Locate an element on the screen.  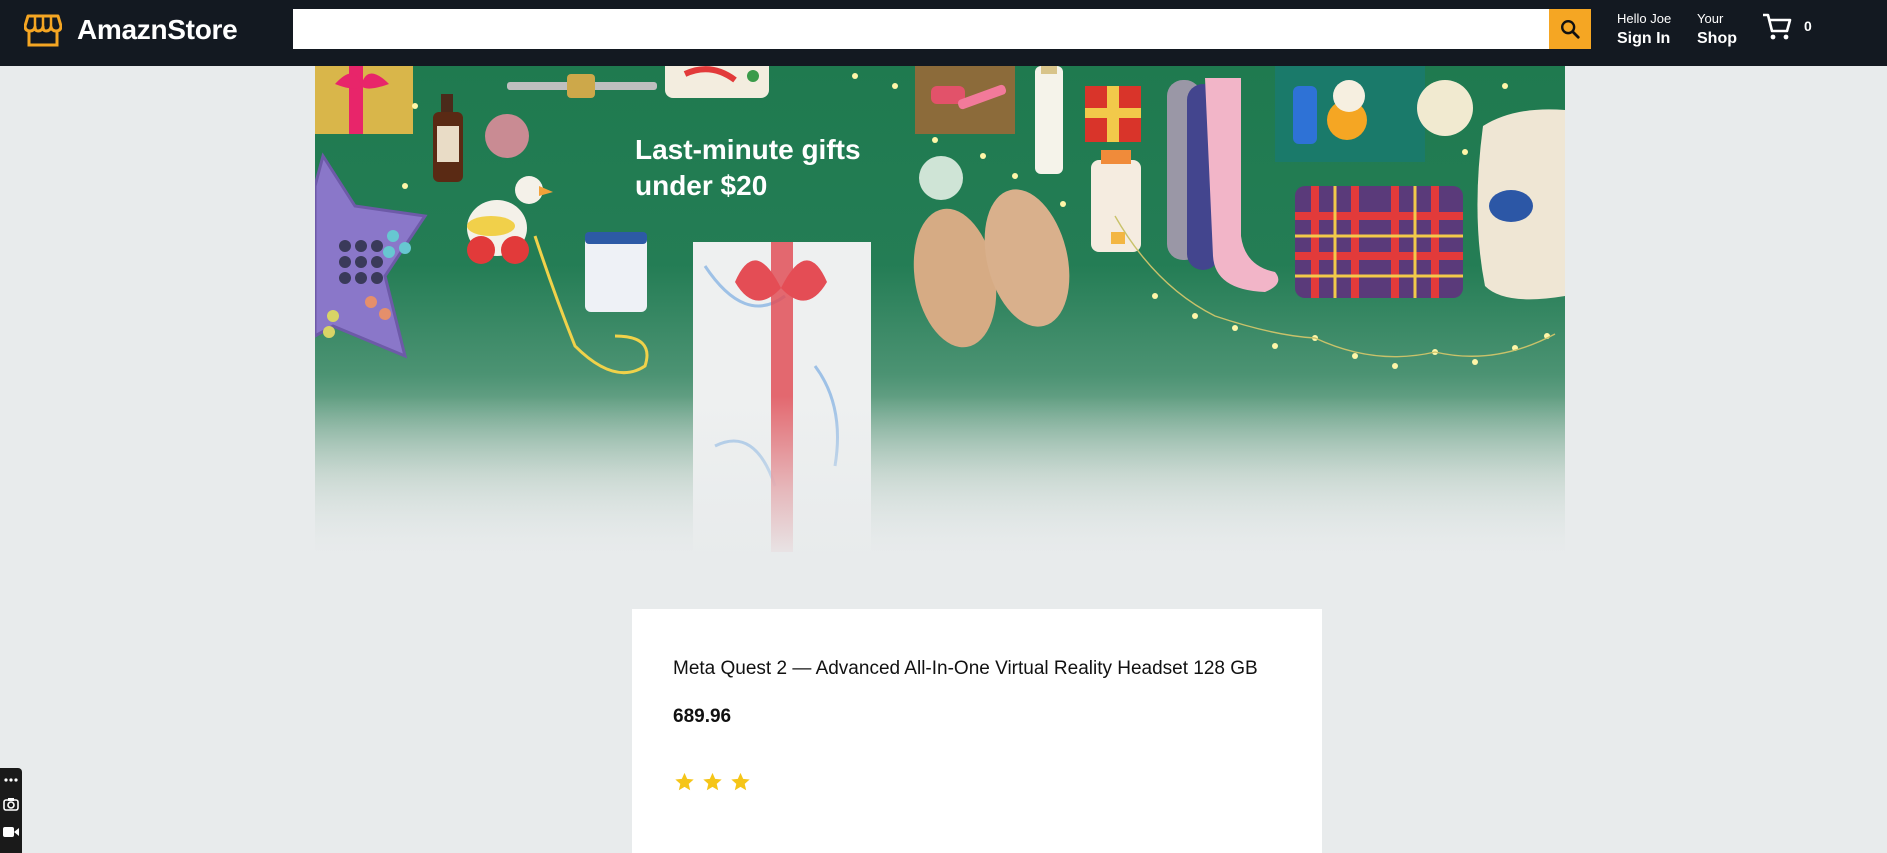
capture-toolbar is located at coordinates (11, 810).